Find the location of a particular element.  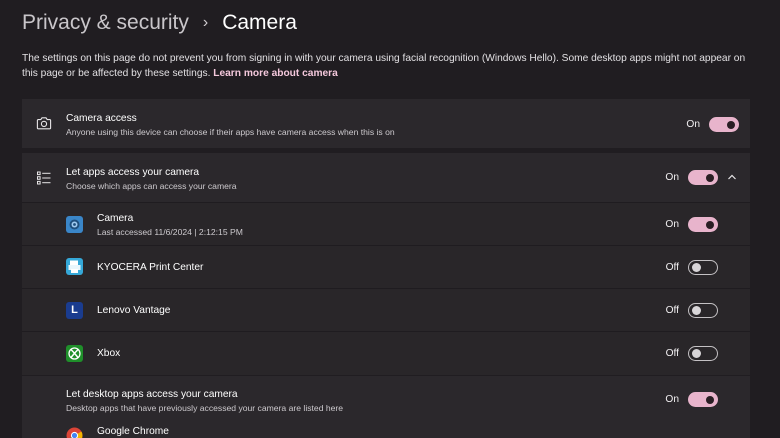

camera-lens-icon is located at coordinates (74, 224).